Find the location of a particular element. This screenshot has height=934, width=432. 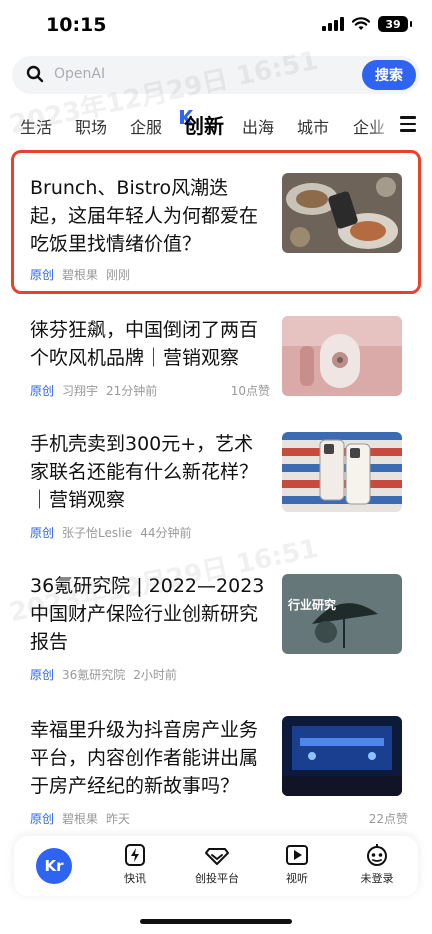

article-meta: 原创 张子怡Leslie 44分钟前 is located at coordinates (110, 532).